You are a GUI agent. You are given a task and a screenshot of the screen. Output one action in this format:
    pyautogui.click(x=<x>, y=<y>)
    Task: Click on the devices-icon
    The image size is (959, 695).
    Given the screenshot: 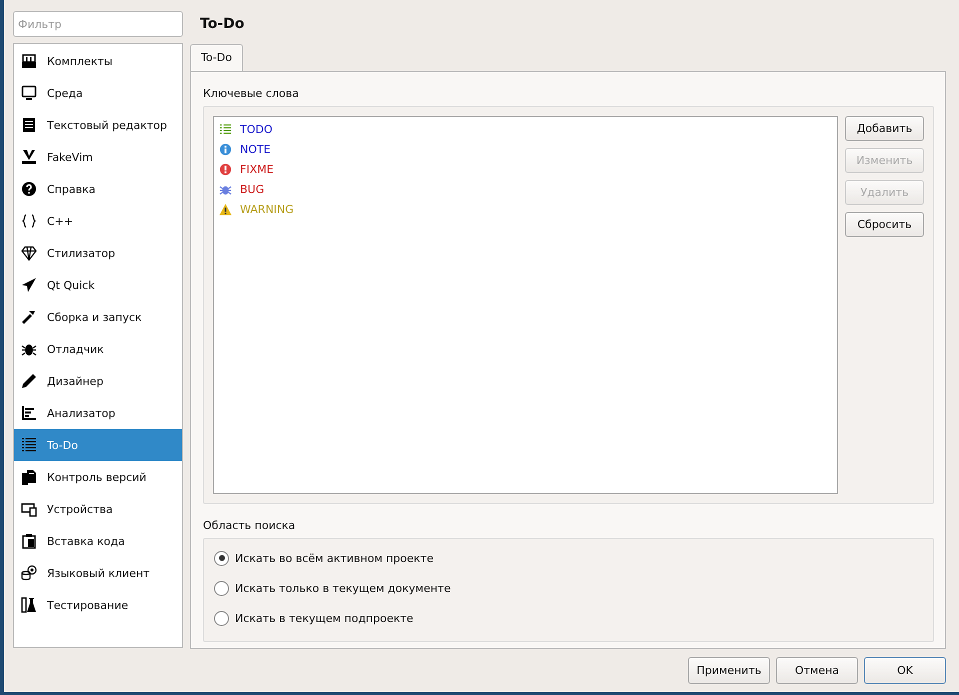 What is the action you would take?
    pyautogui.click(x=29, y=509)
    